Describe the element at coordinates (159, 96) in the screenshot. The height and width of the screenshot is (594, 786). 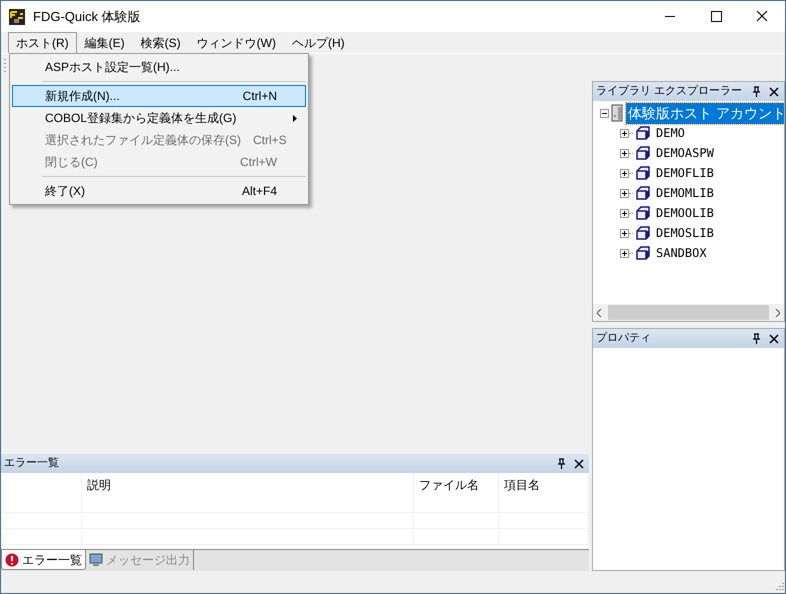
I see `menu-entry: 新規作成(N)... Ctrl+N` at that location.